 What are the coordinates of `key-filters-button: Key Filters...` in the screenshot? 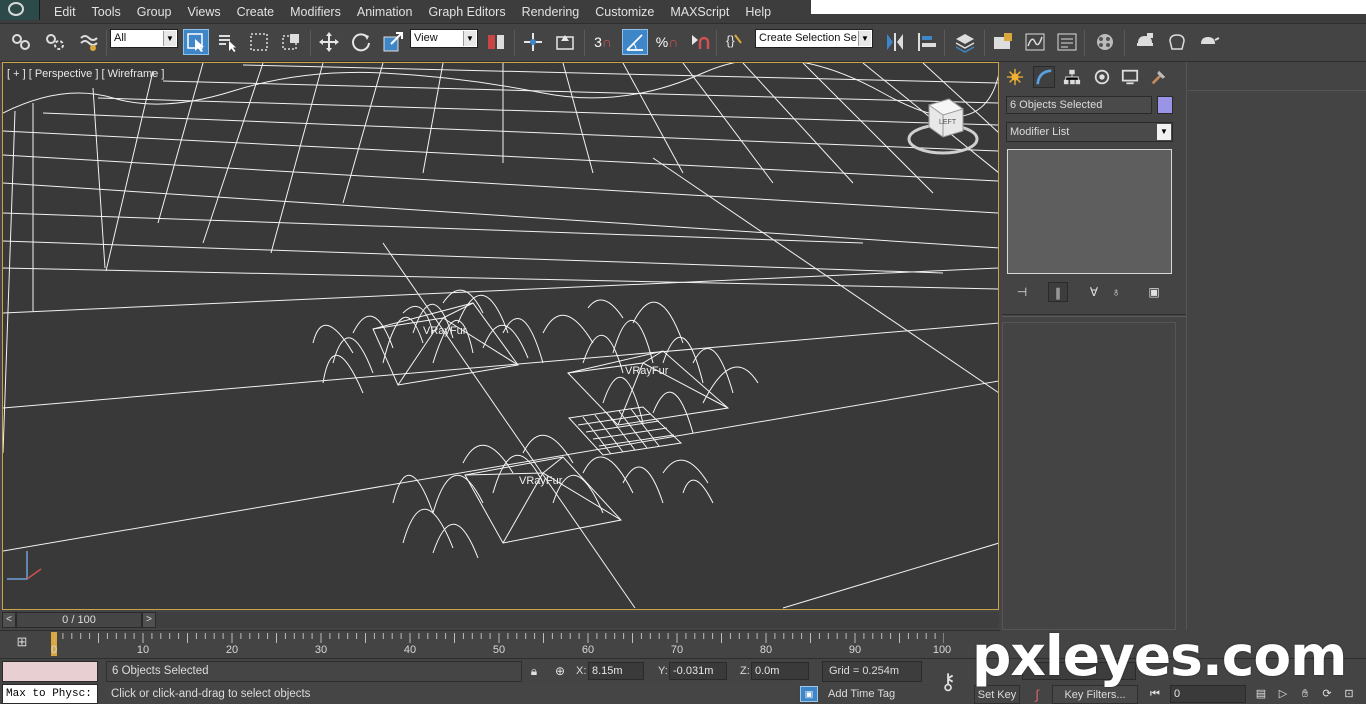 It's located at (1095, 694).